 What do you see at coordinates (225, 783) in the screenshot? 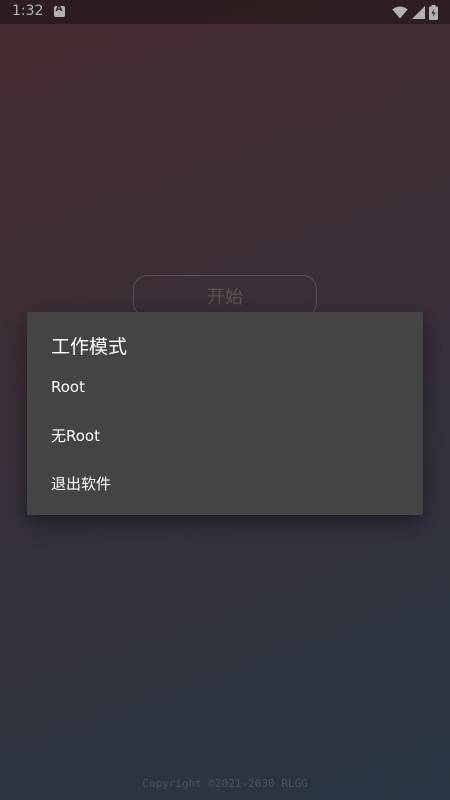
I see `copyright-text: Copyright ©2021-2030 RLGG` at bounding box center [225, 783].